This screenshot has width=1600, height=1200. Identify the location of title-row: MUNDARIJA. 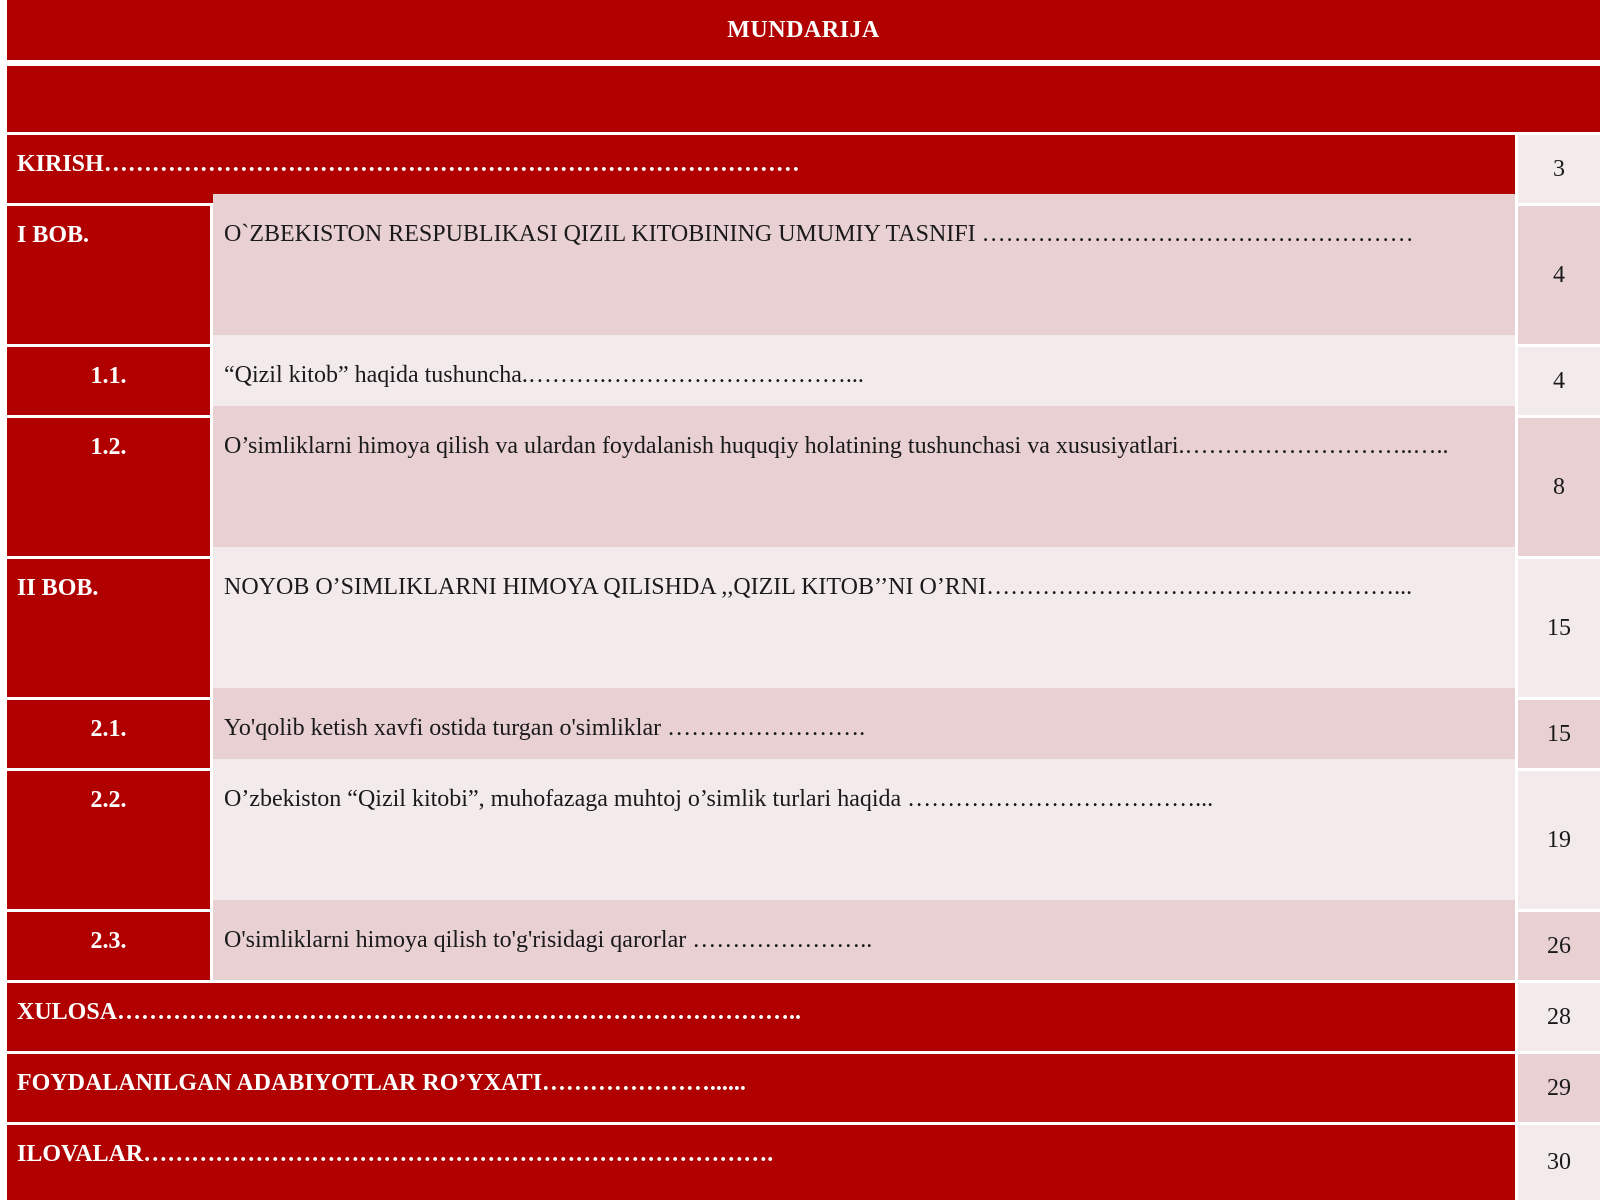
(803, 30).